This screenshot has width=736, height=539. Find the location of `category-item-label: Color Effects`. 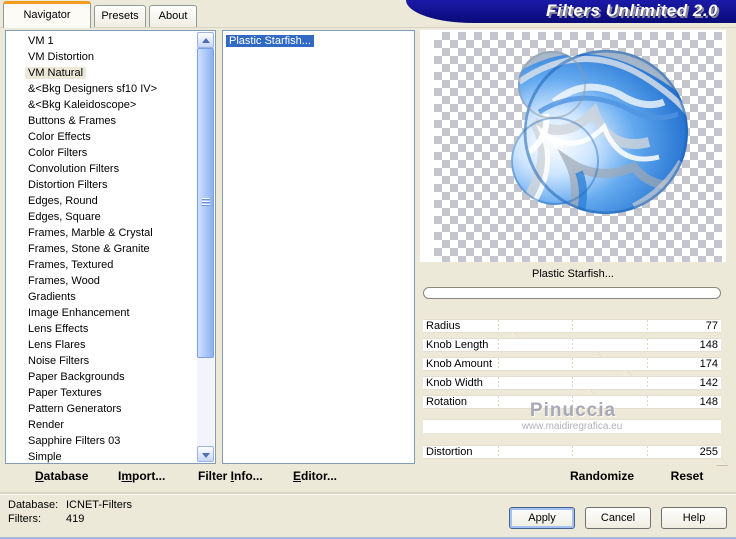

category-item-label: Color Effects is located at coordinates (59, 137).